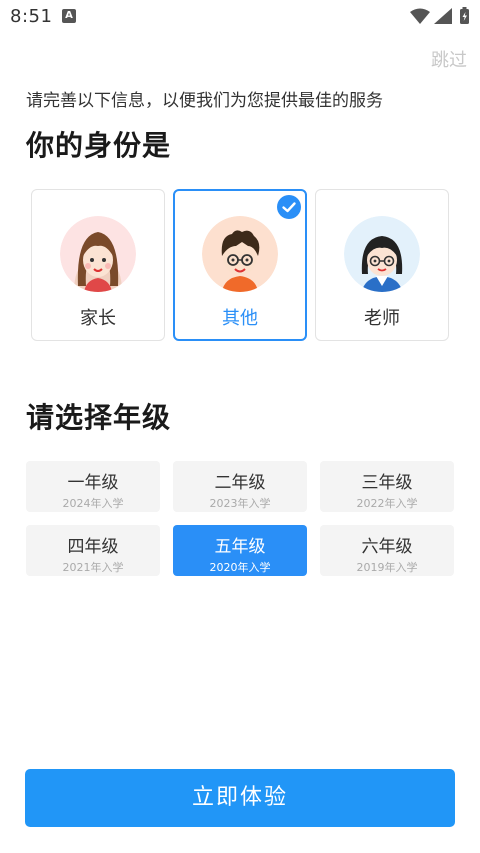 This screenshot has height=853, width=480. What do you see at coordinates (93, 567) in the screenshot?
I see `grade-year: 2021年入学` at bounding box center [93, 567].